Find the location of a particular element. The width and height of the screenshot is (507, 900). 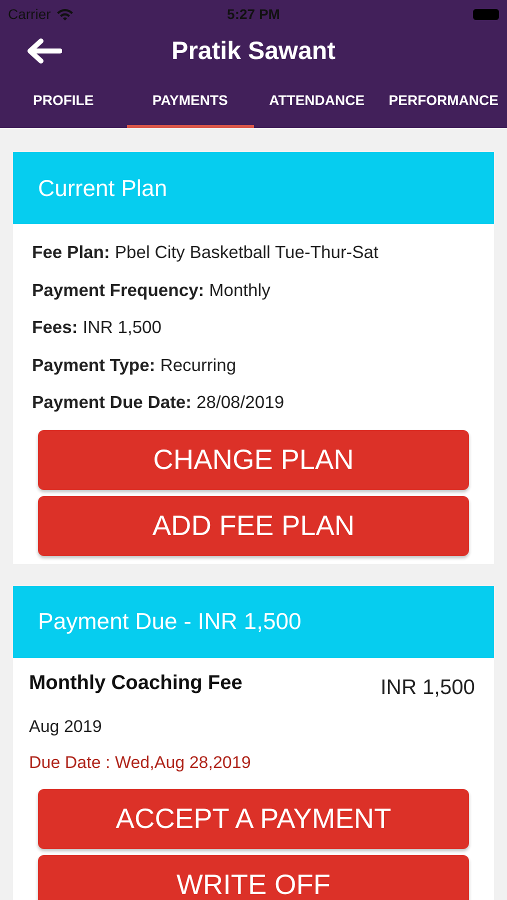

field-label: Fee Plan: is located at coordinates (71, 253).